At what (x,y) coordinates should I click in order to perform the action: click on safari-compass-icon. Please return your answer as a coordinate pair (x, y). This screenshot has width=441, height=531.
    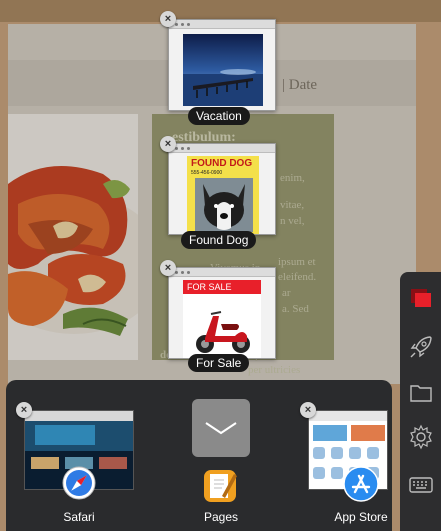
    Looking at the image, I should click on (79, 483).